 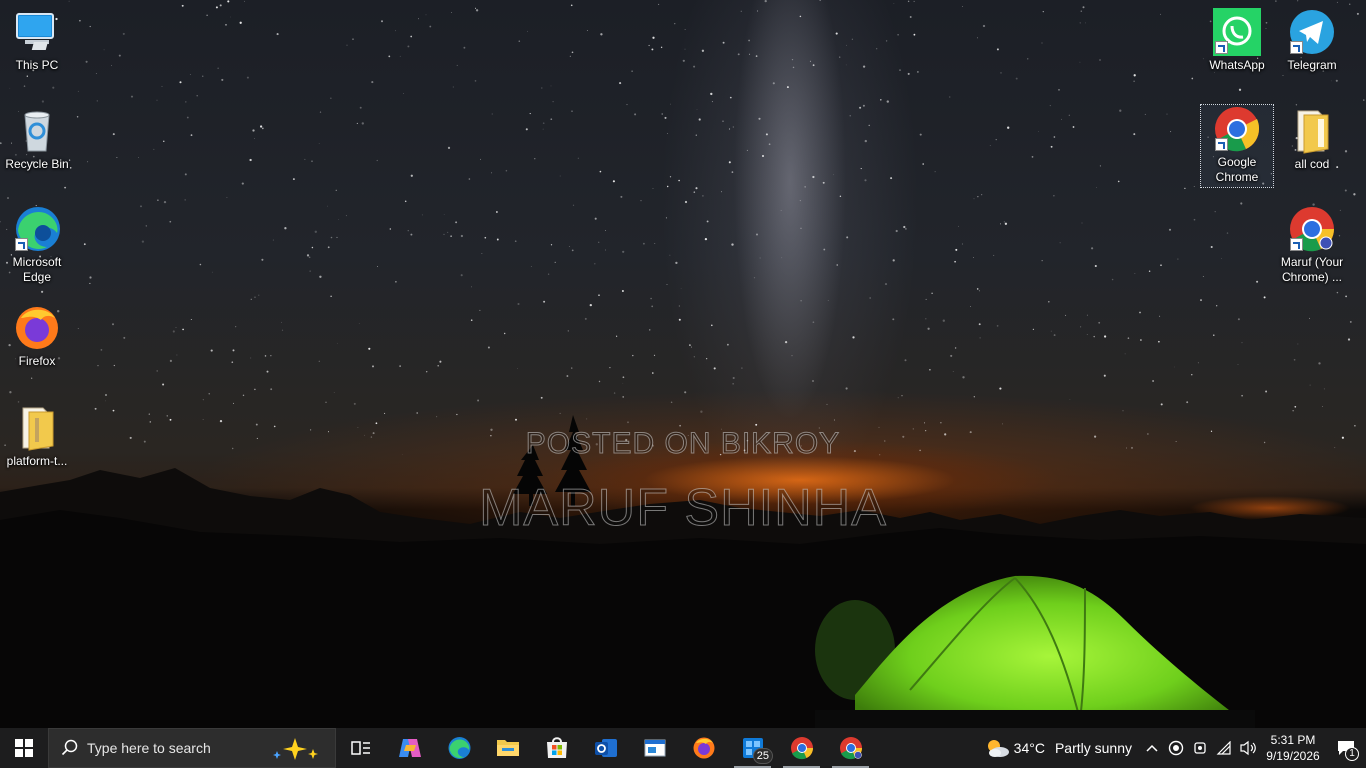 What do you see at coordinates (1346, 748) in the screenshot?
I see `notification-center-button: 1` at bounding box center [1346, 748].